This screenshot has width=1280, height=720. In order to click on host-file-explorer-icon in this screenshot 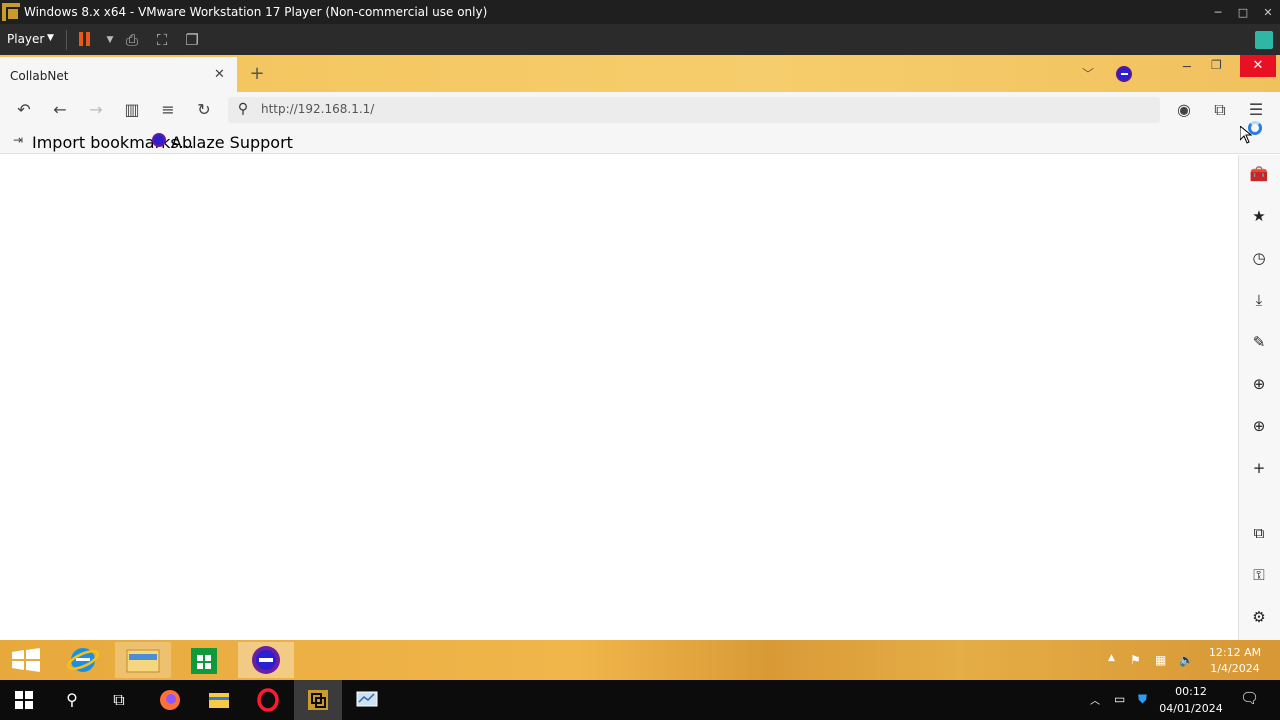, I will do `click(219, 700)`.